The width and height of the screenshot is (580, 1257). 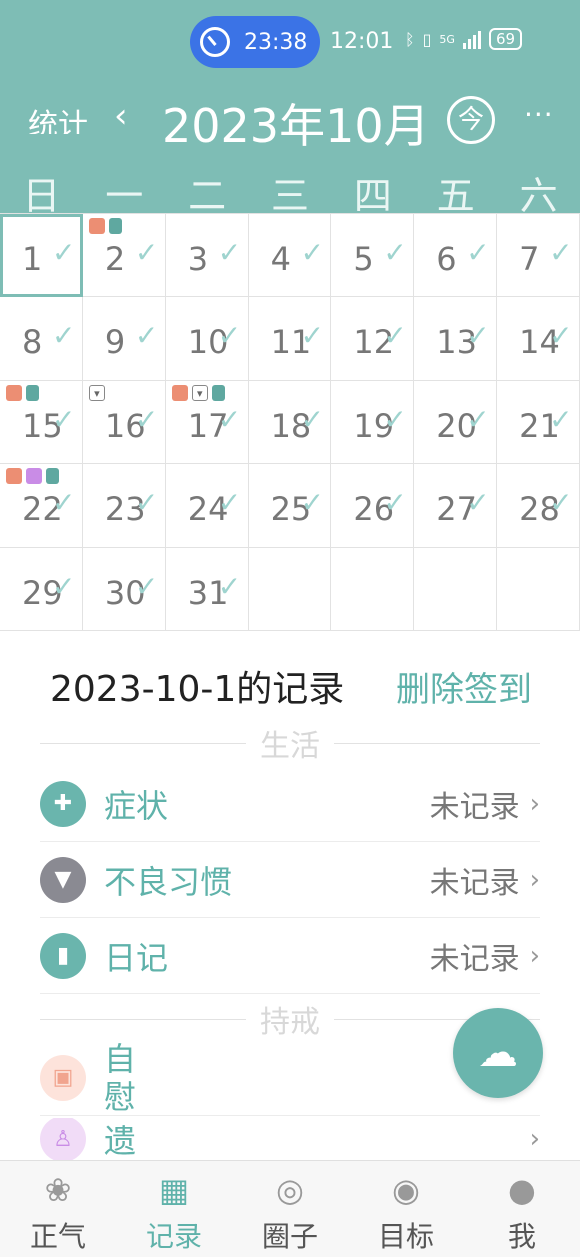 I want to click on record-label: 自慰, so click(x=120, y=1077).